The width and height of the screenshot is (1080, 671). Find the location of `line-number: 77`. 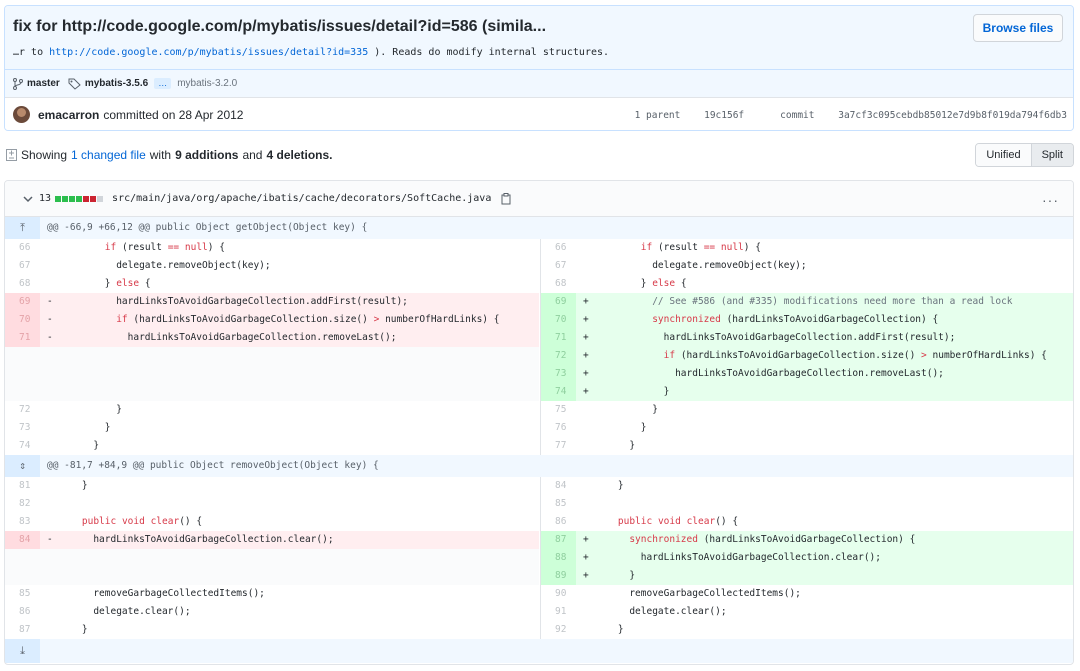

line-number: 77 is located at coordinates (558, 446).